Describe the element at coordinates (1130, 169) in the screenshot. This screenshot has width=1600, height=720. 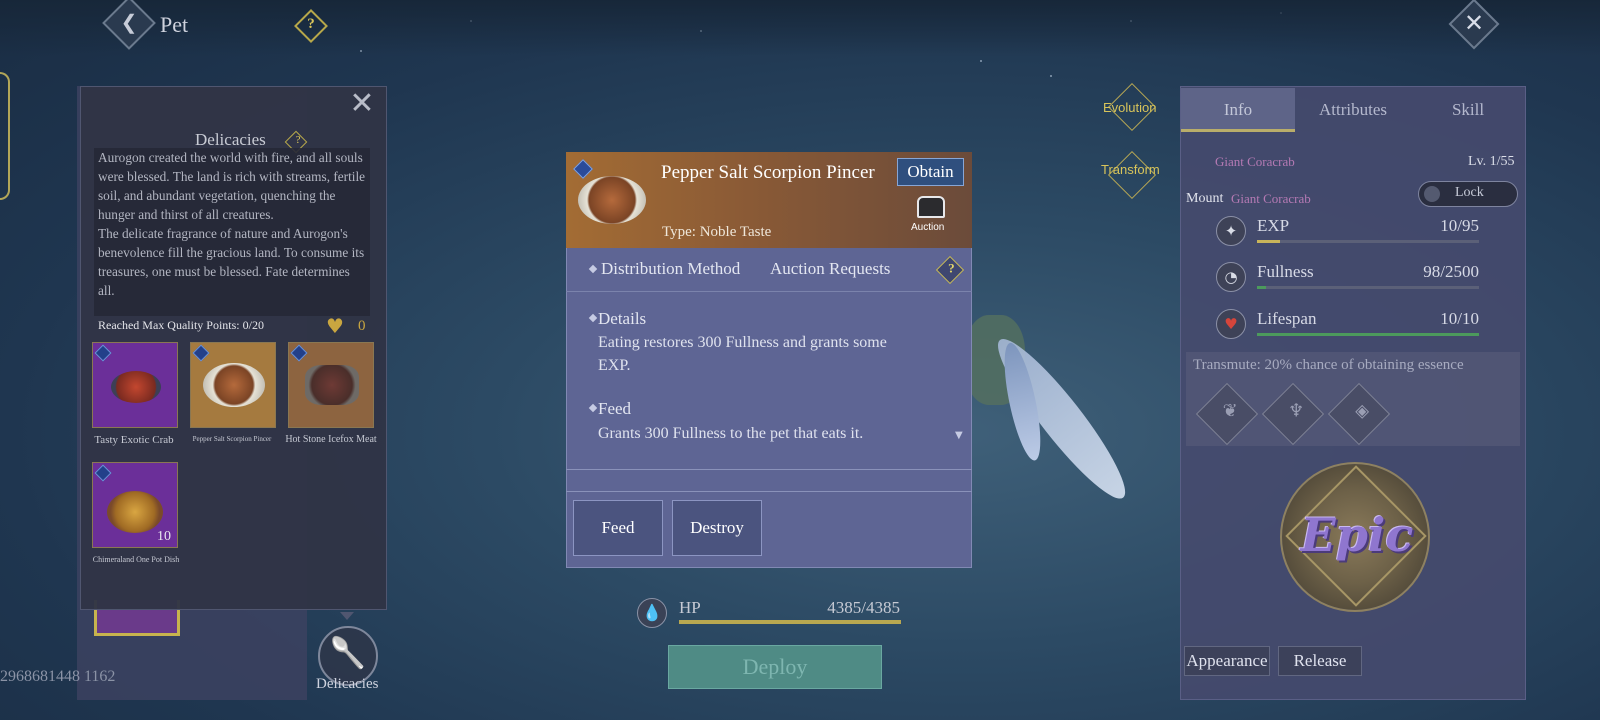
I see `transform-label: Transform` at that location.